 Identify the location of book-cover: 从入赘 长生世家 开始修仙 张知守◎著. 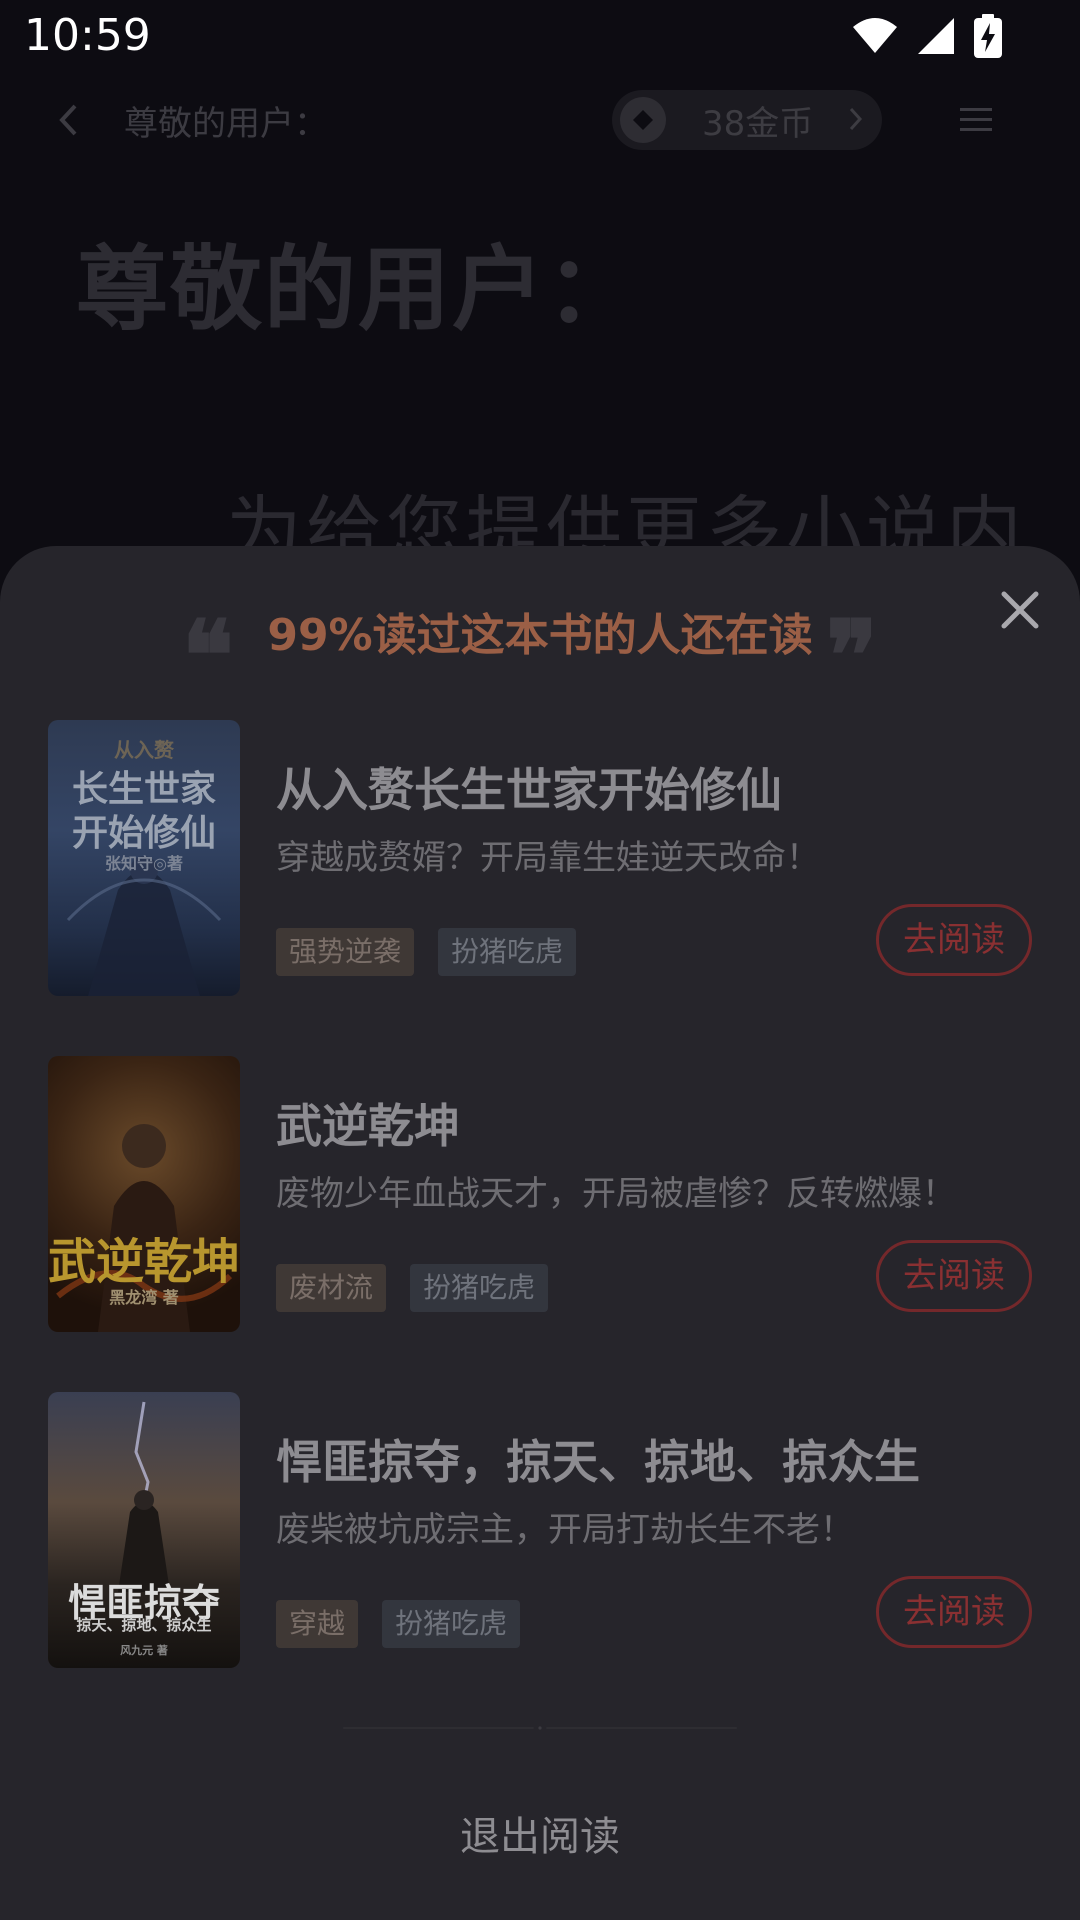
(144, 858).